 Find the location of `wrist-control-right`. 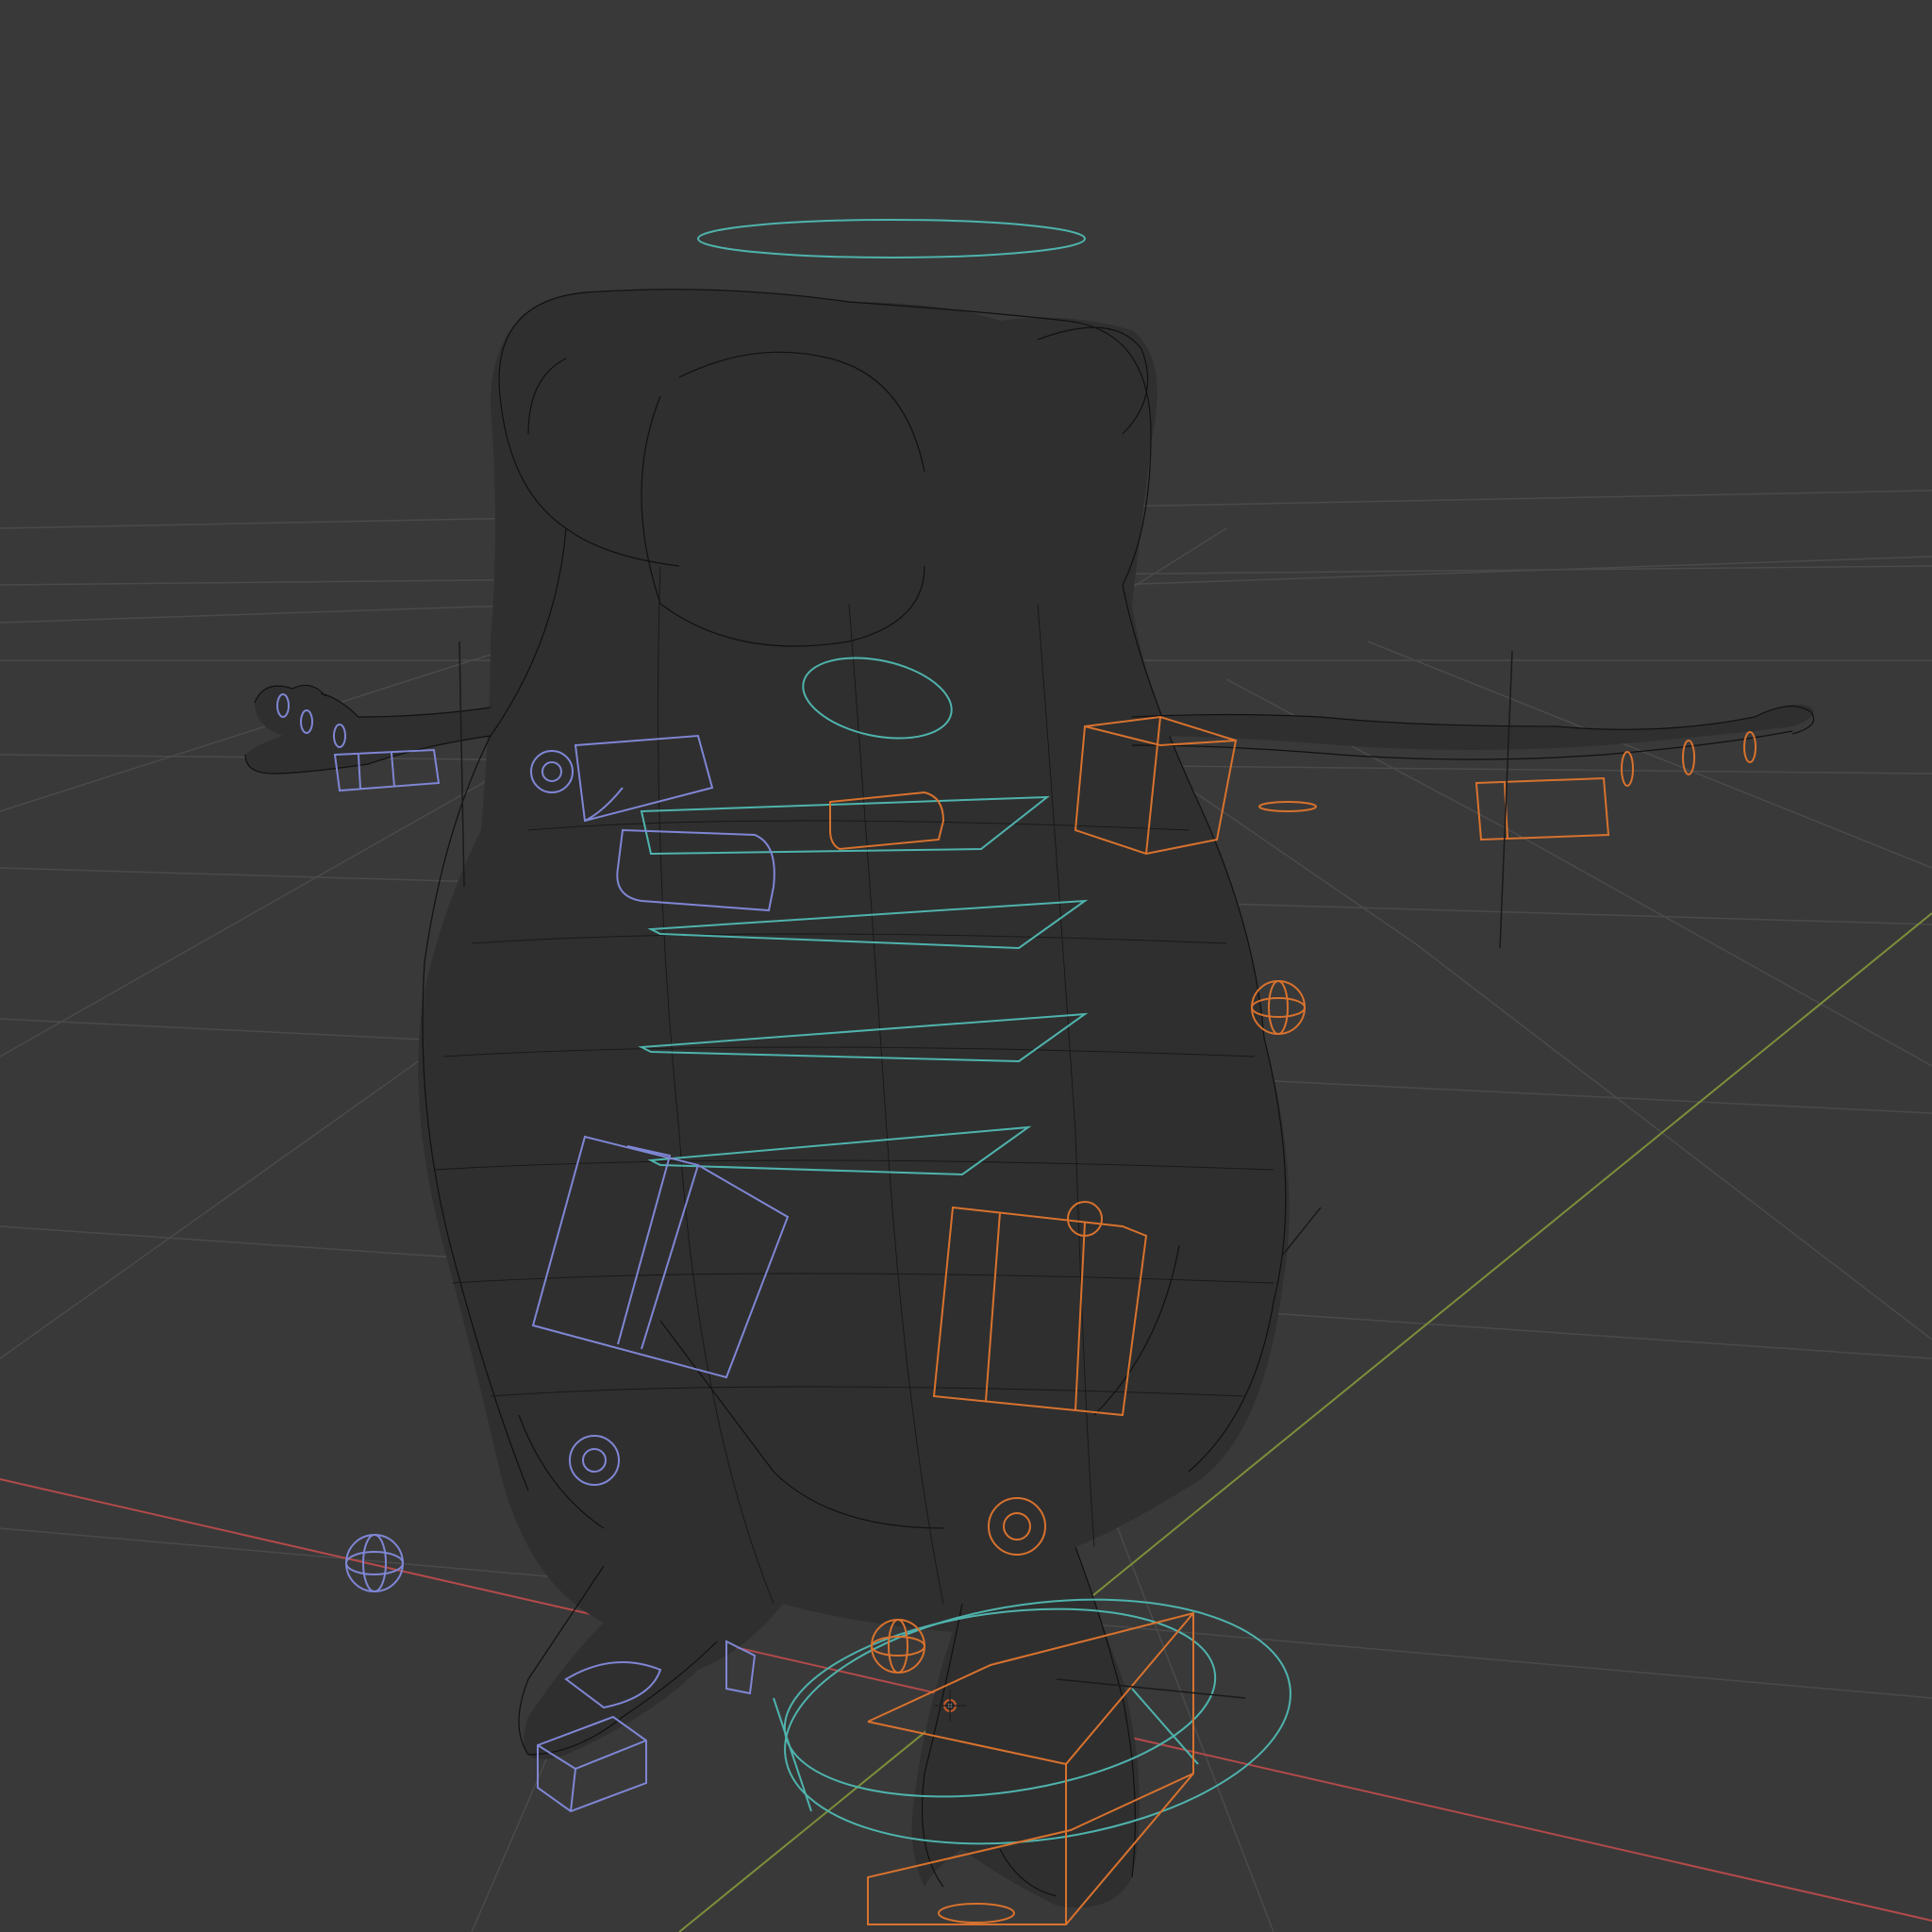

wrist-control-right is located at coordinates (1287, 806).